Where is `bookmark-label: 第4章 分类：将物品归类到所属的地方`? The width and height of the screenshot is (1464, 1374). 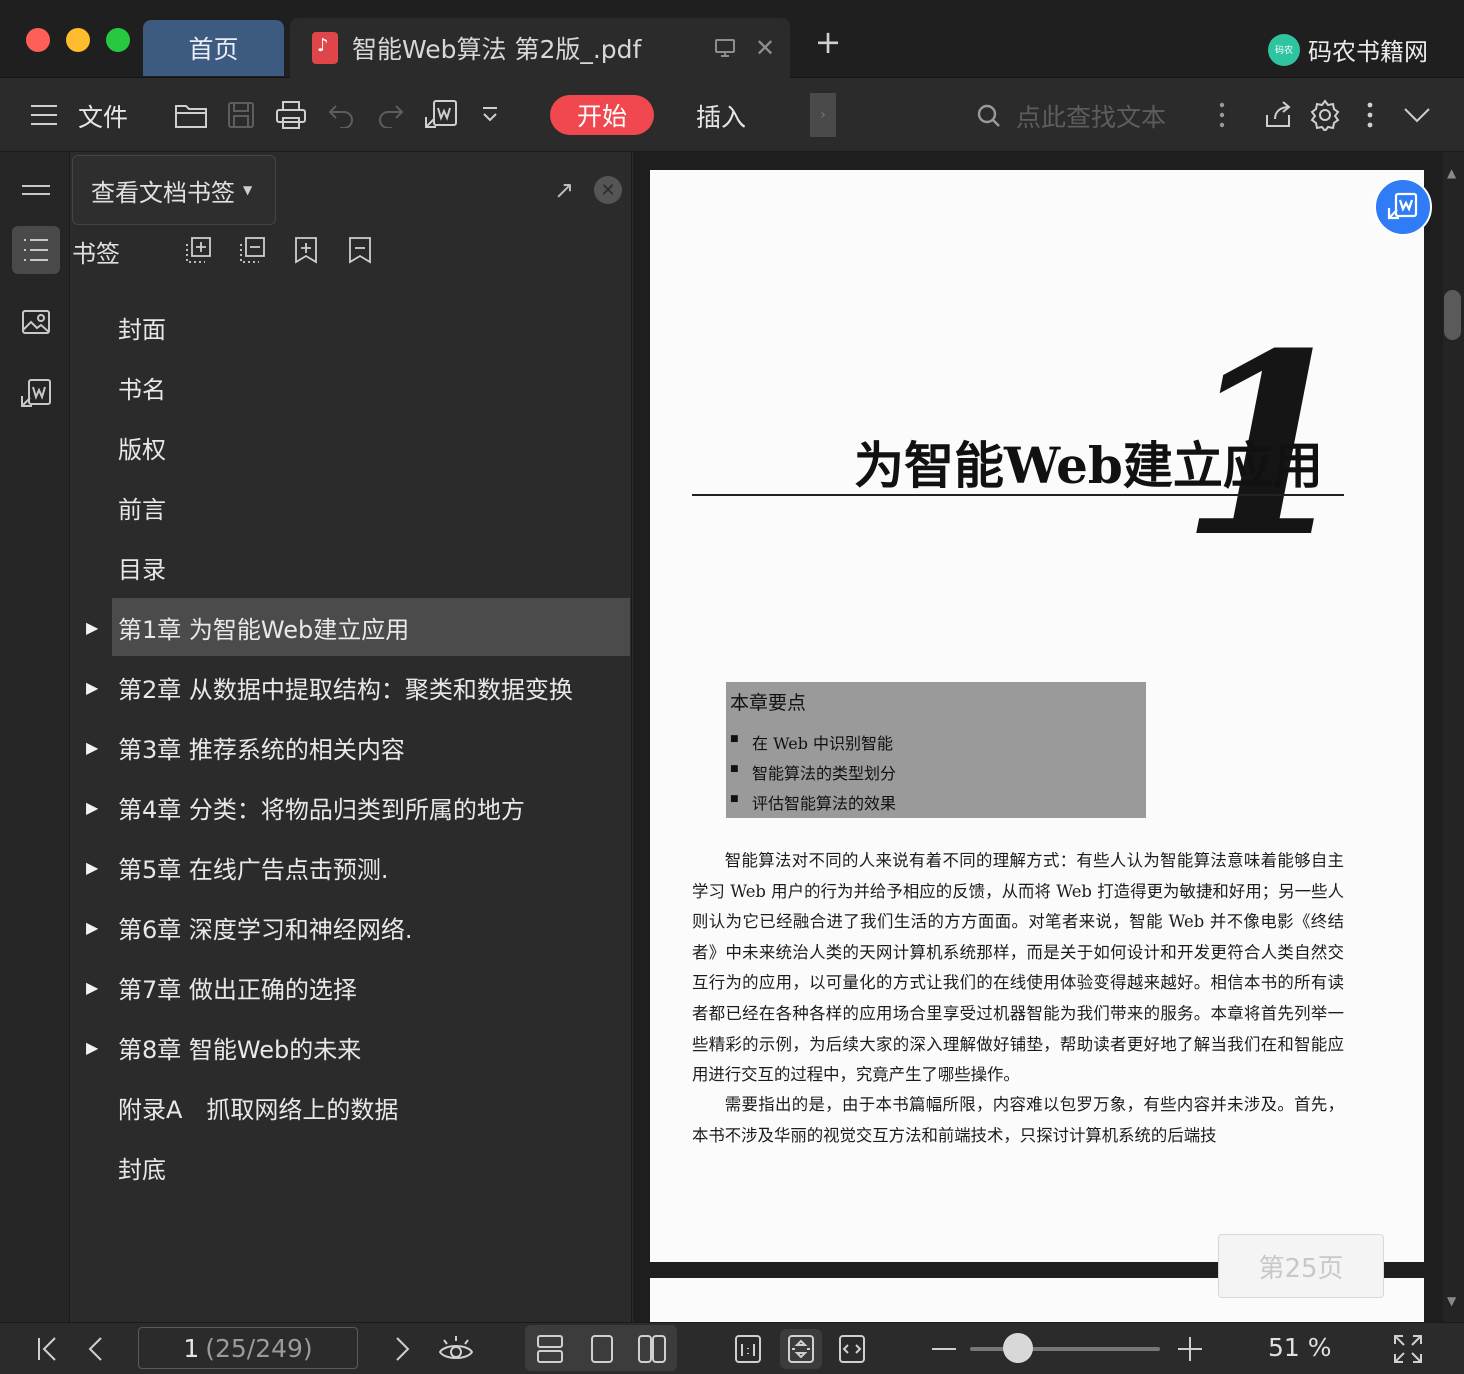 bookmark-label: 第4章 分类：将物品归类到所属的地方 is located at coordinates (321, 809).